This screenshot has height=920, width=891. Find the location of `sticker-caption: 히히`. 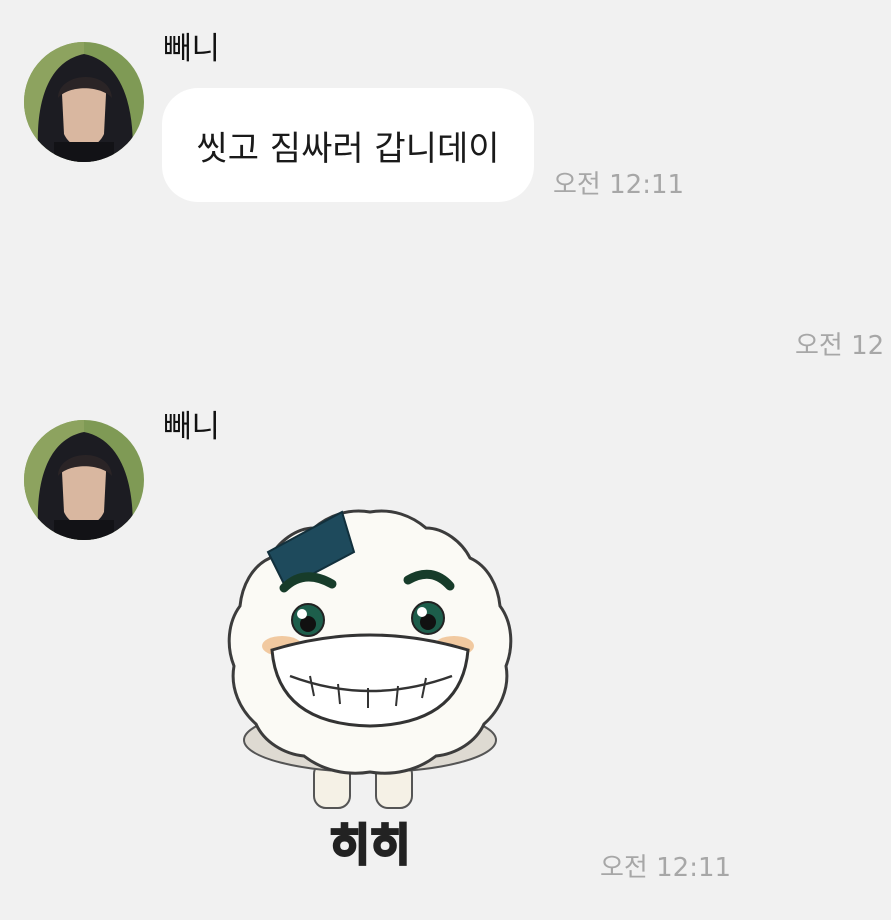

sticker-caption: 히히 is located at coordinates (370, 845).